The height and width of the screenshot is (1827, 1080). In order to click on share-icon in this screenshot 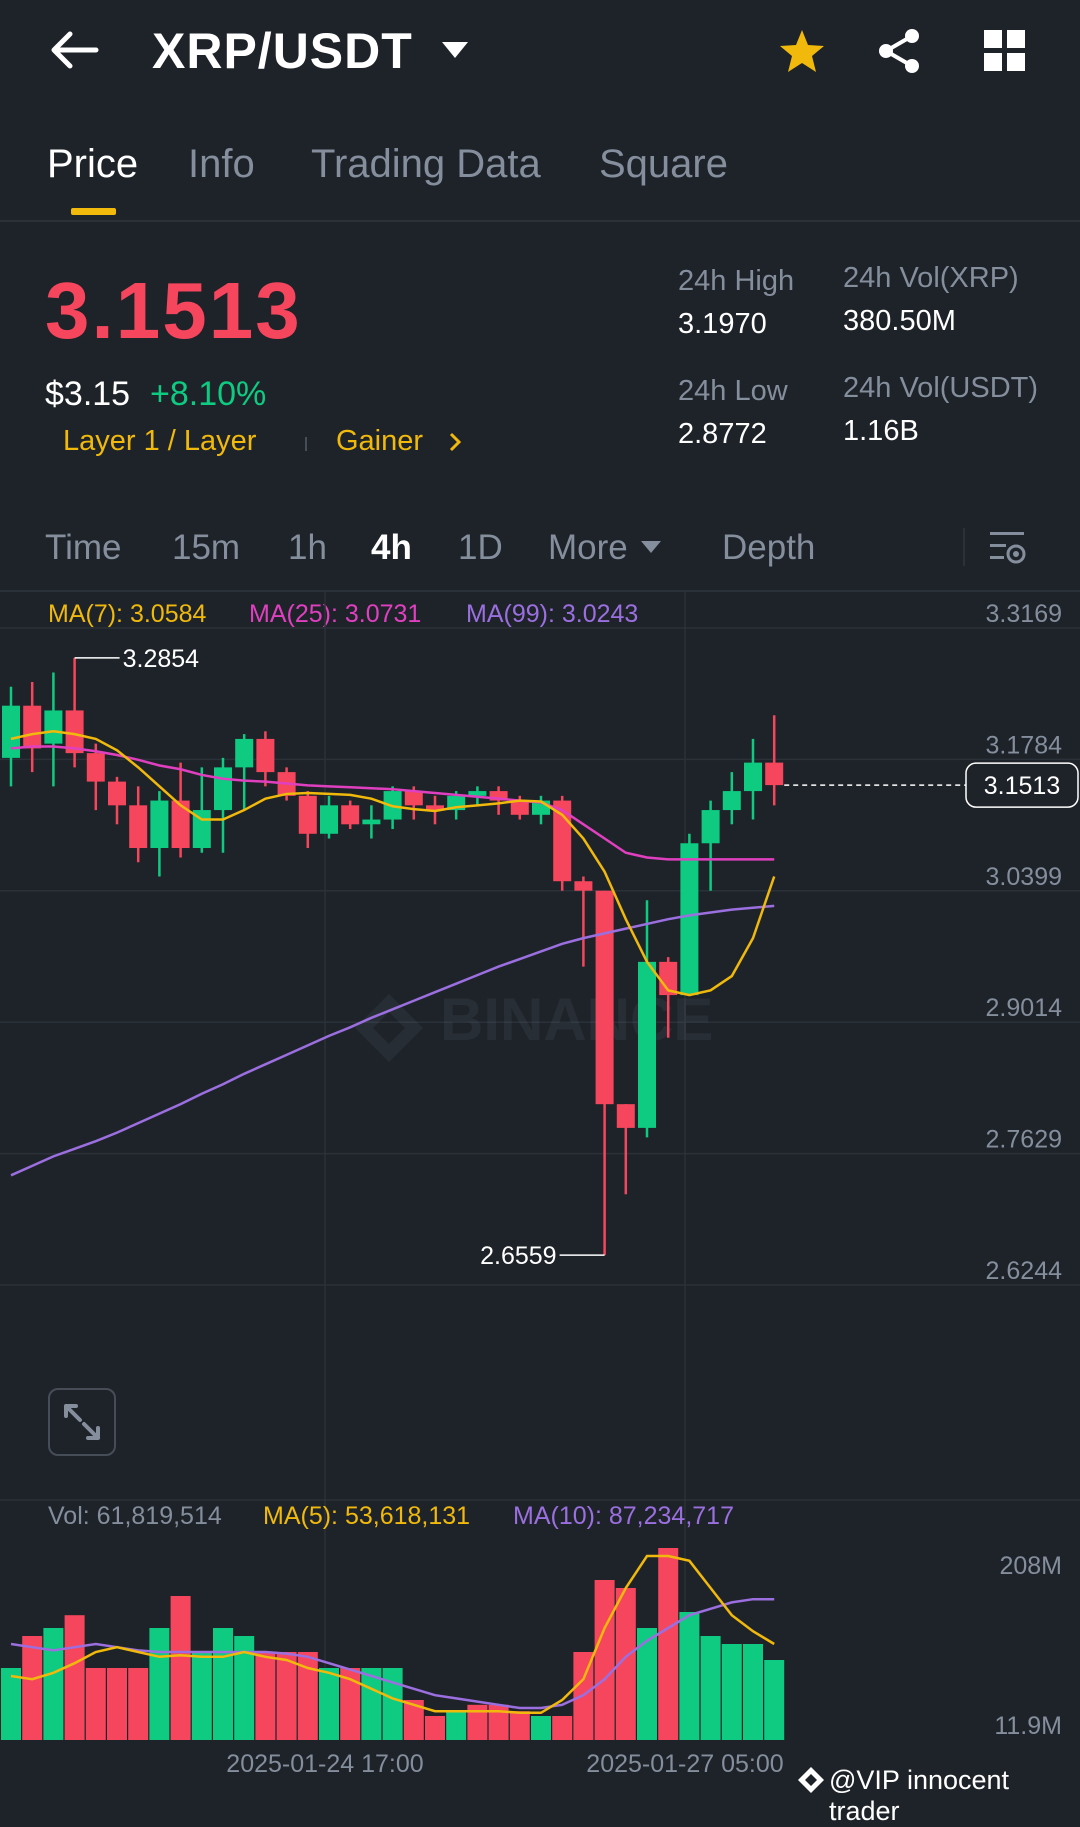, I will do `click(899, 51)`.